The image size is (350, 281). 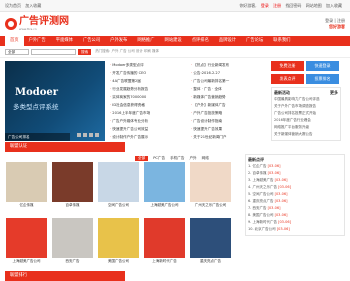 I want to click on quick-login-button: 快速登录, so click(x=322, y=66).